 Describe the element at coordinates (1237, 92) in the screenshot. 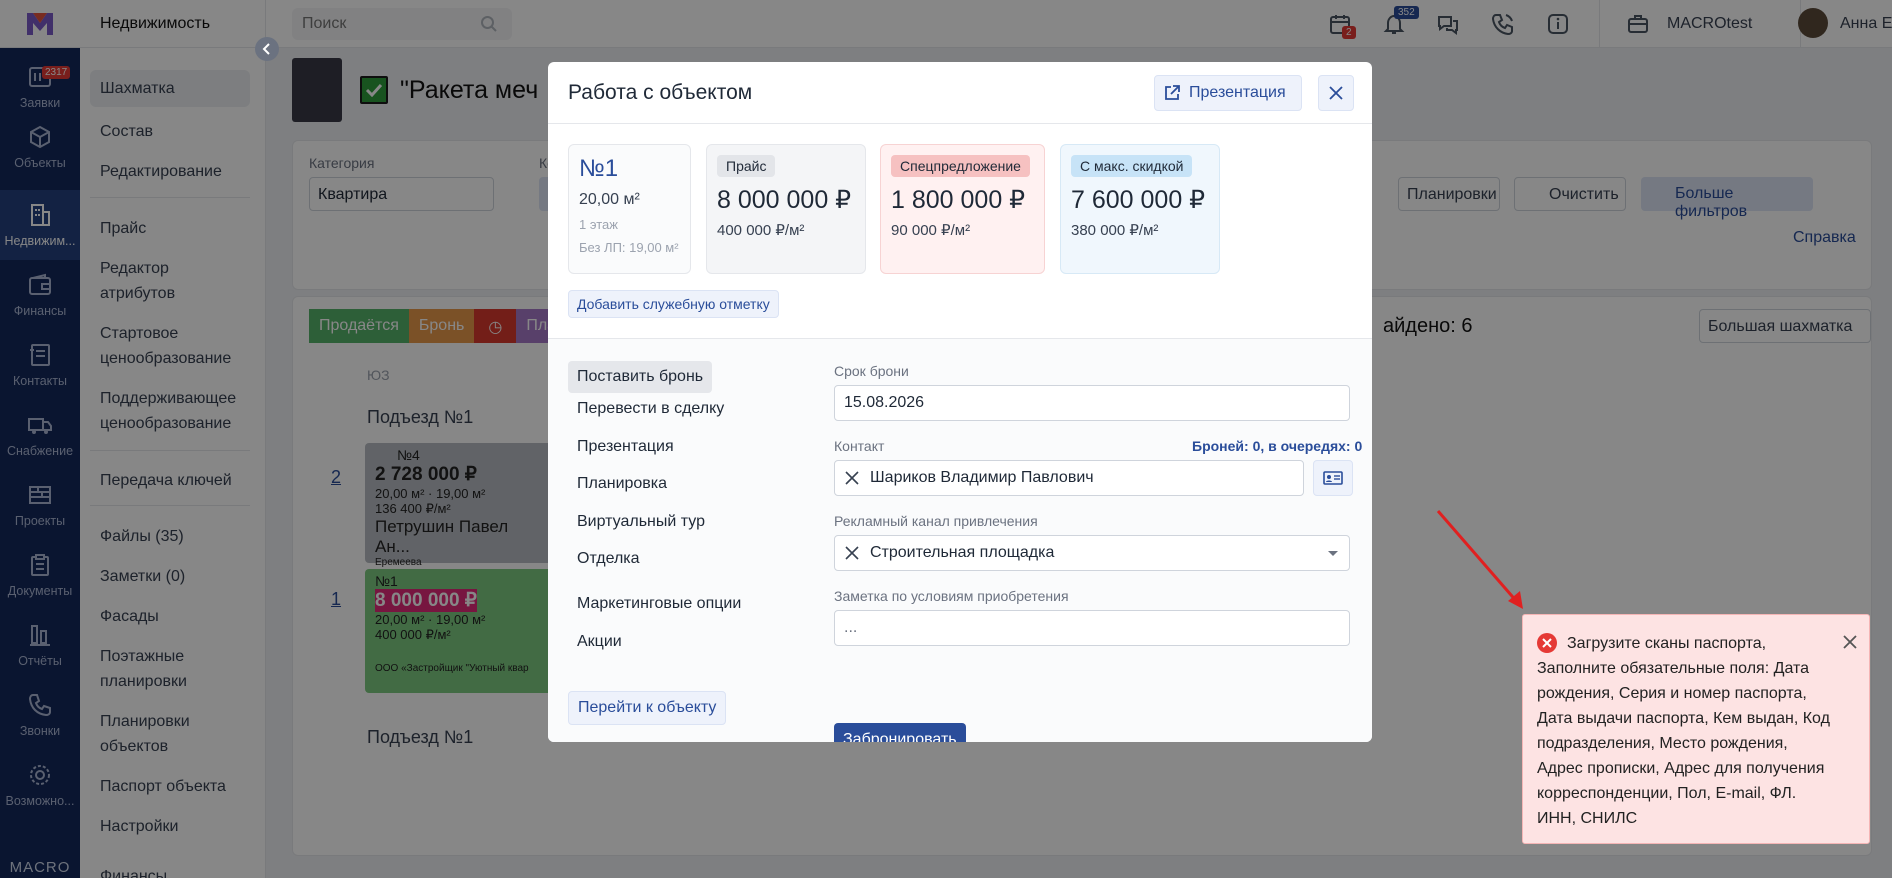

I see `presentation-label: Презентация` at that location.